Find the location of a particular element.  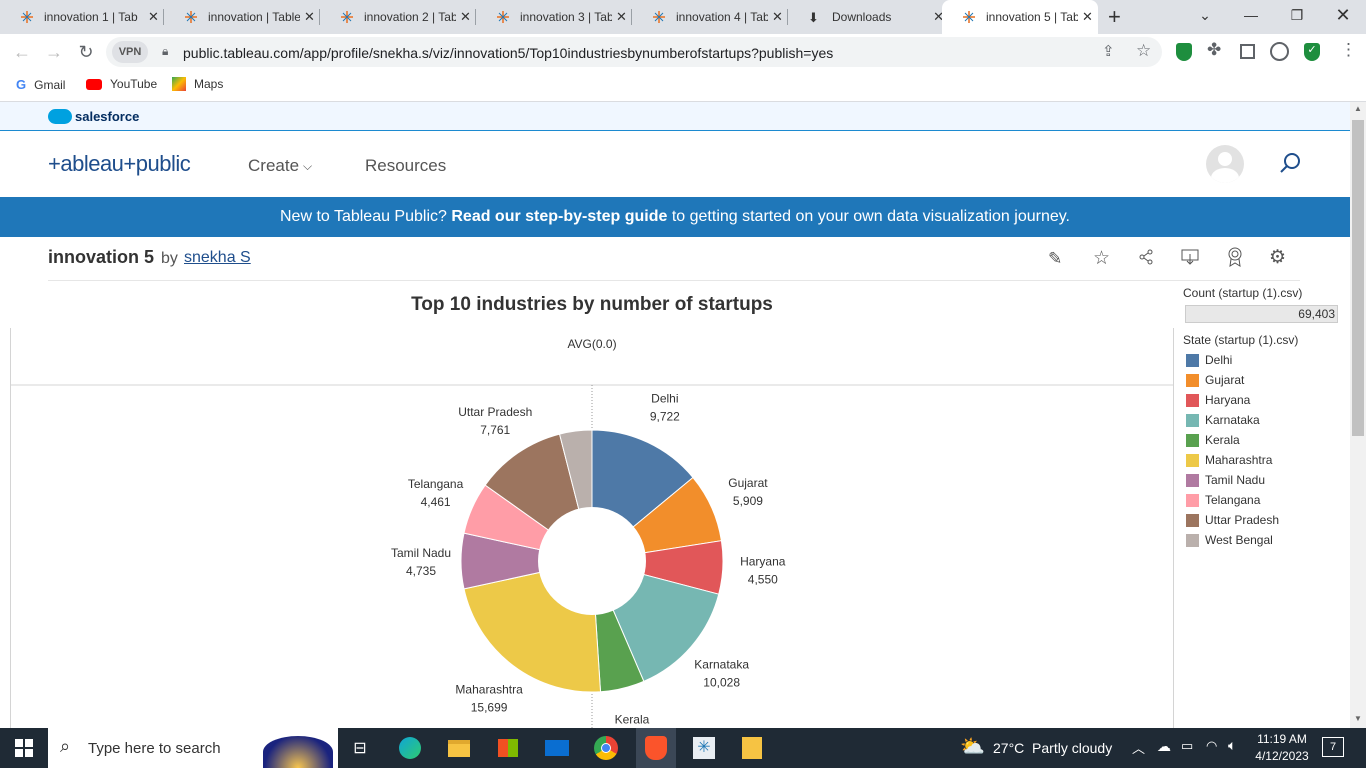

tab-innovation-1: innovation 1 | Tab ✕ is located at coordinates (82, 17).